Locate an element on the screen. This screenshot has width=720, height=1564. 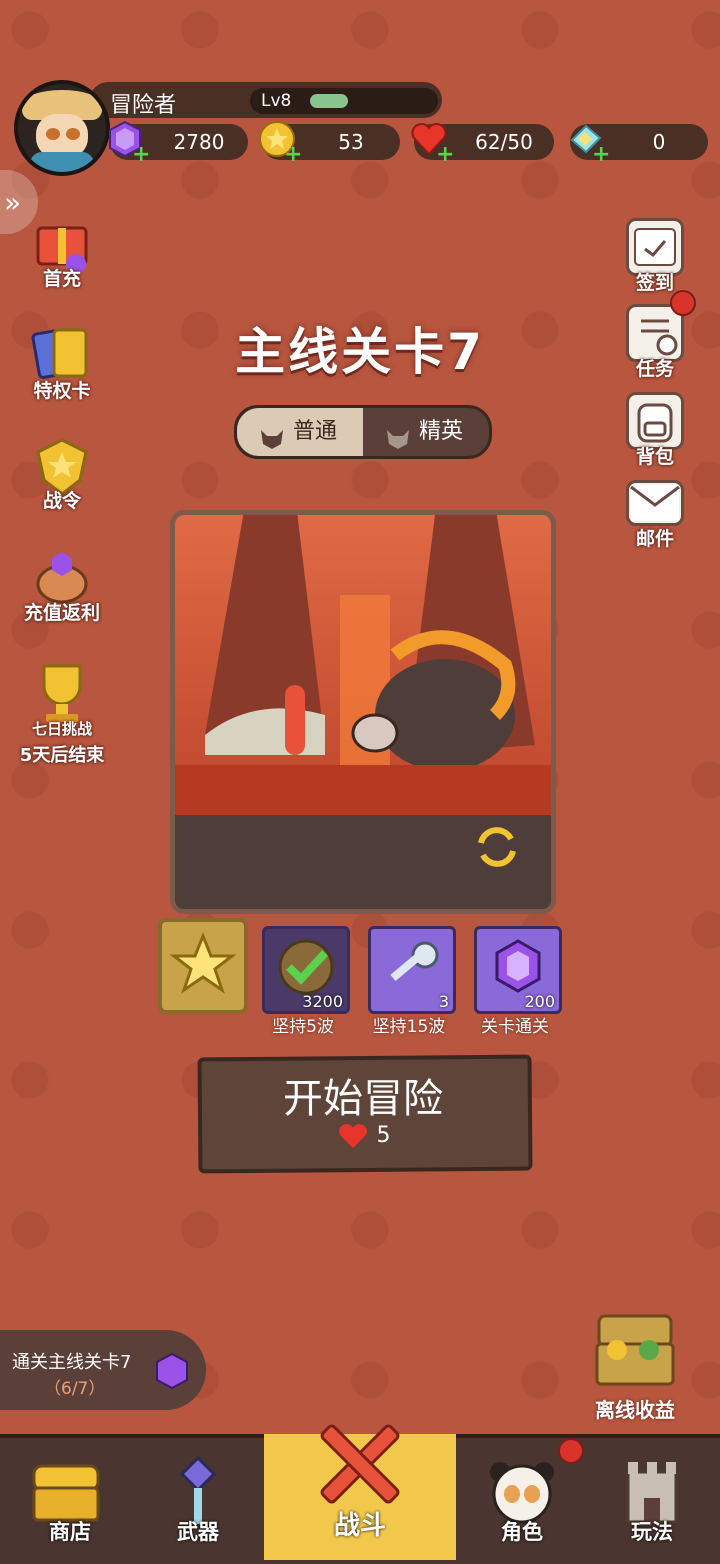
reward-wave15: 3 is located at coordinates (412, 970).